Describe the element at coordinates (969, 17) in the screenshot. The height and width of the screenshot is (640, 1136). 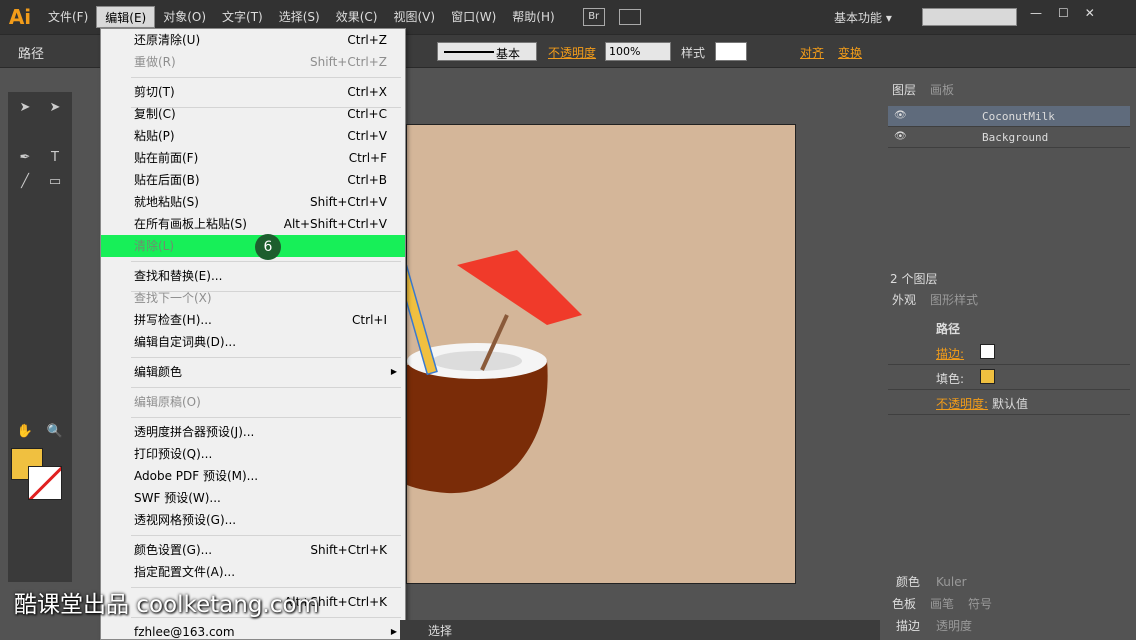
I see `search-input` at that location.